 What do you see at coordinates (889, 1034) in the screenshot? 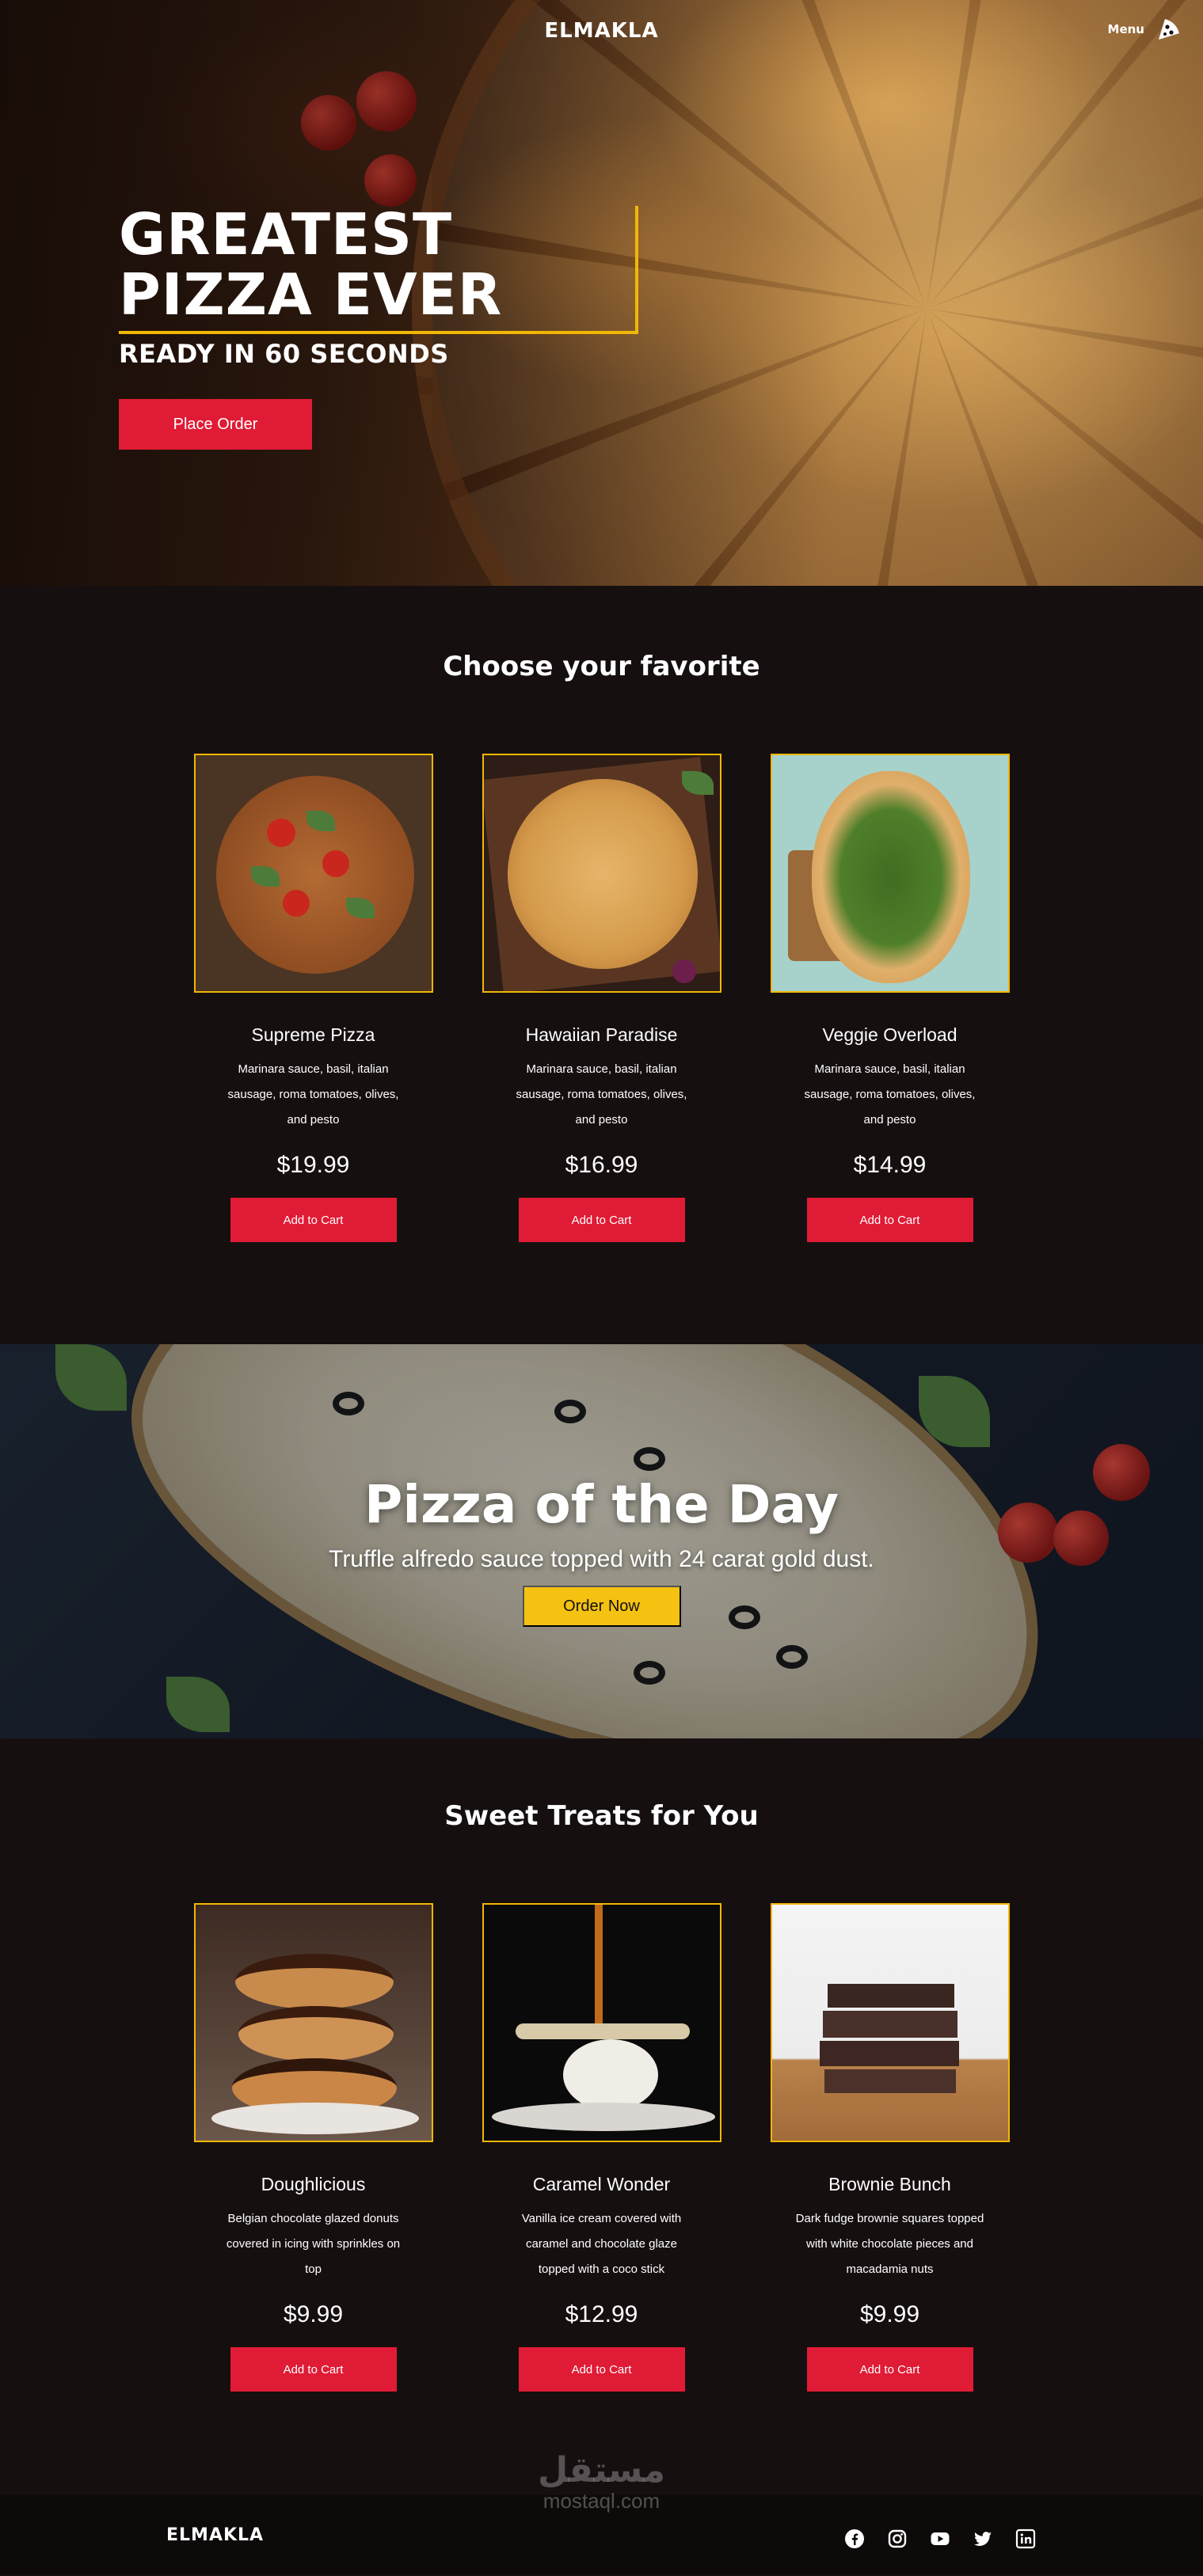
I see `product-name: Veggie Overload` at bounding box center [889, 1034].